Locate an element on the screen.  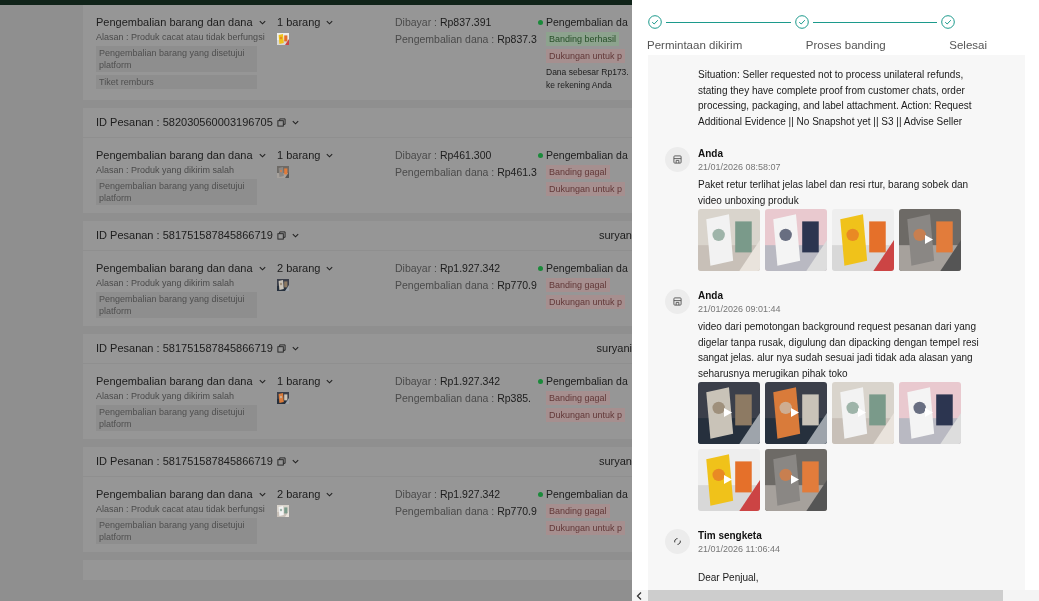
message-text: Paket retur terlihat jelas label dan resi rtur, barang sobek dan video unboxing produk is located at coordinates (834, 193).